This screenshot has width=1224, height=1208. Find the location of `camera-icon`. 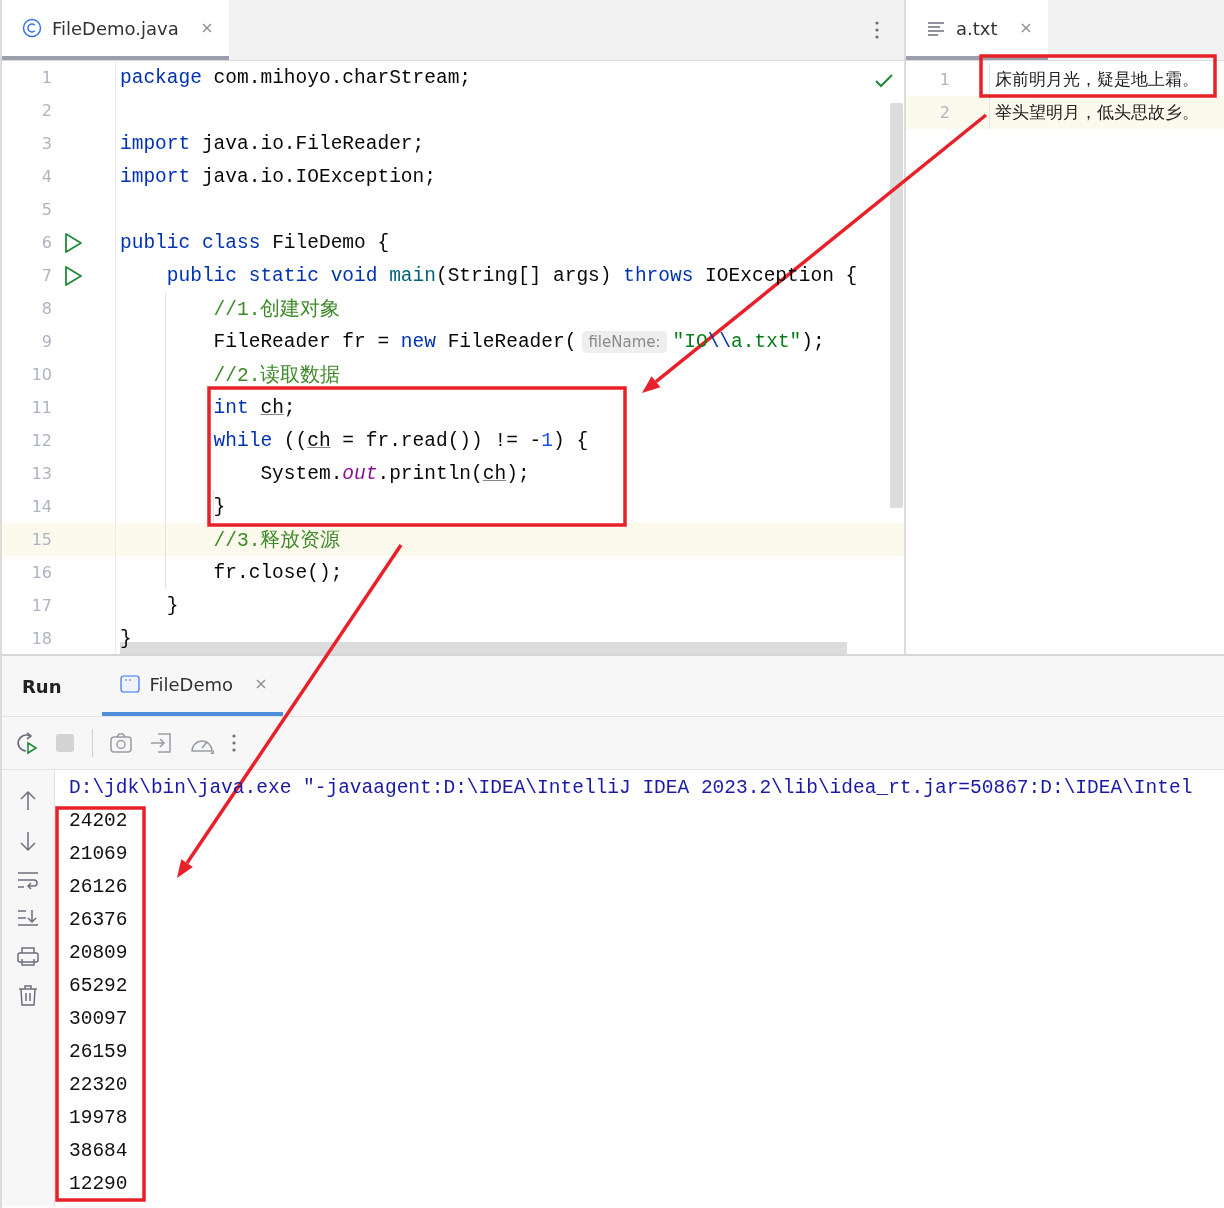

camera-icon is located at coordinates (121, 743).